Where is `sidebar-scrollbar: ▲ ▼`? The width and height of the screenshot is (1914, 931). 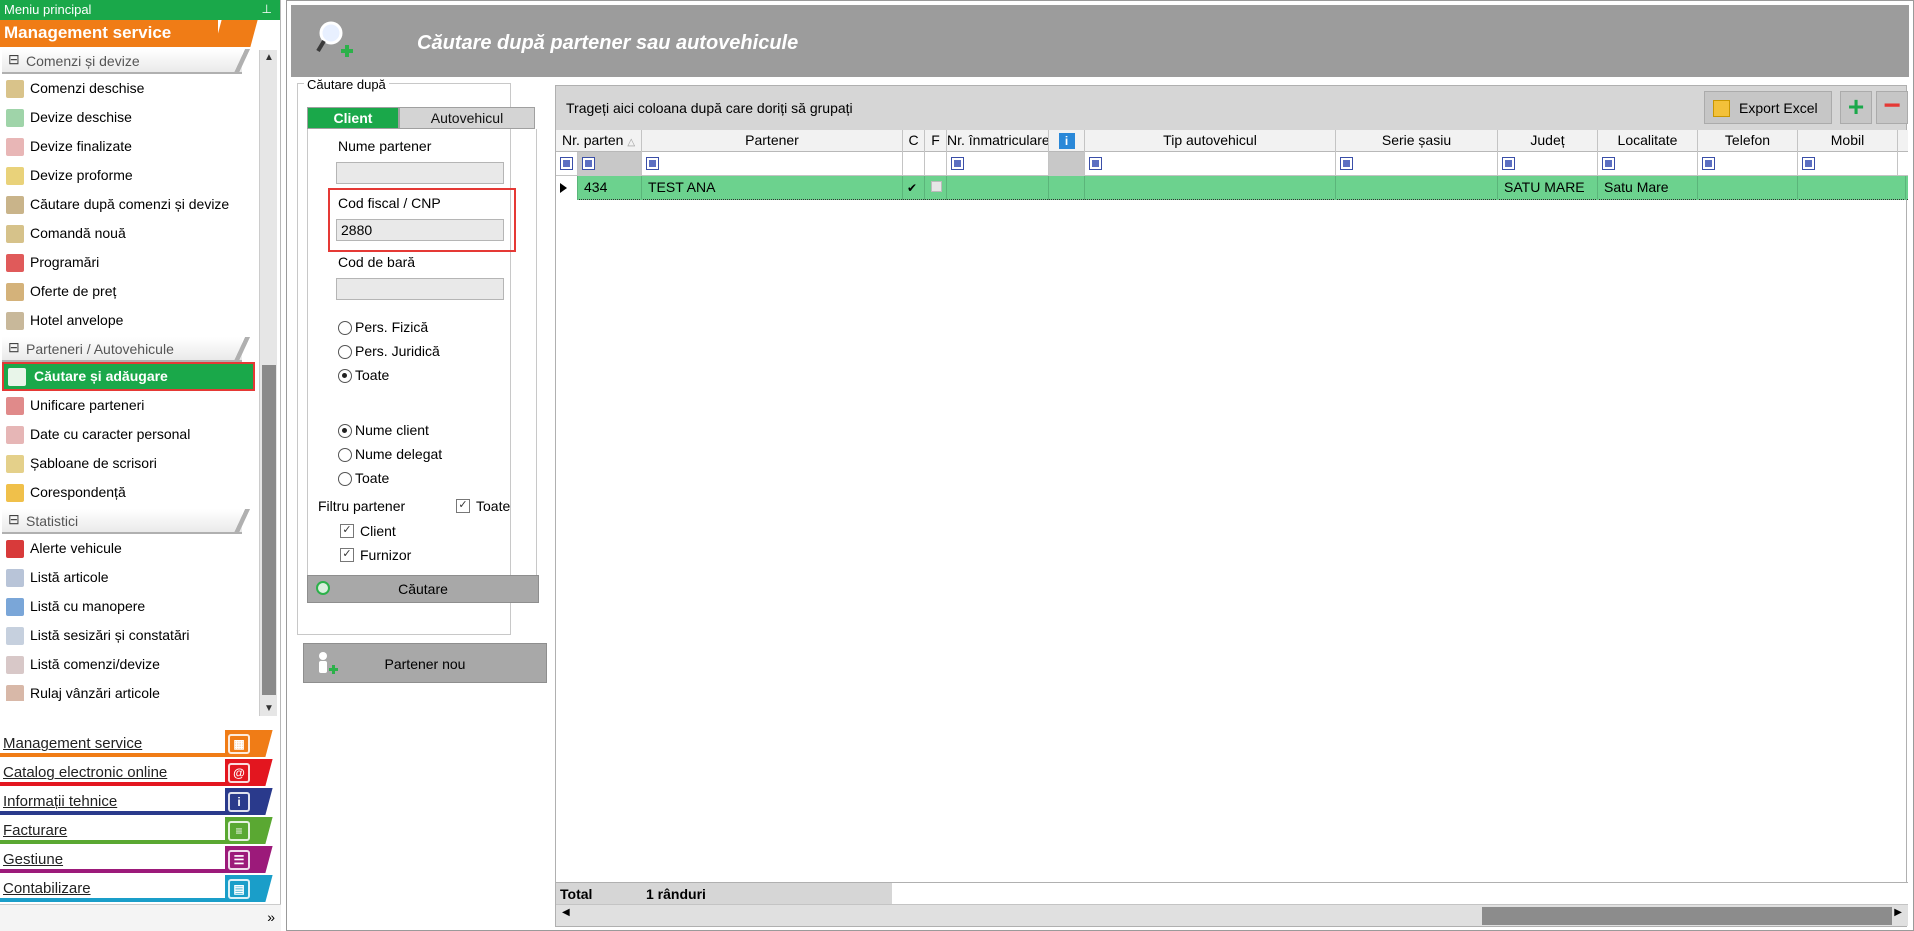
sidebar-scrollbar: ▲ ▼ is located at coordinates (268, 383).